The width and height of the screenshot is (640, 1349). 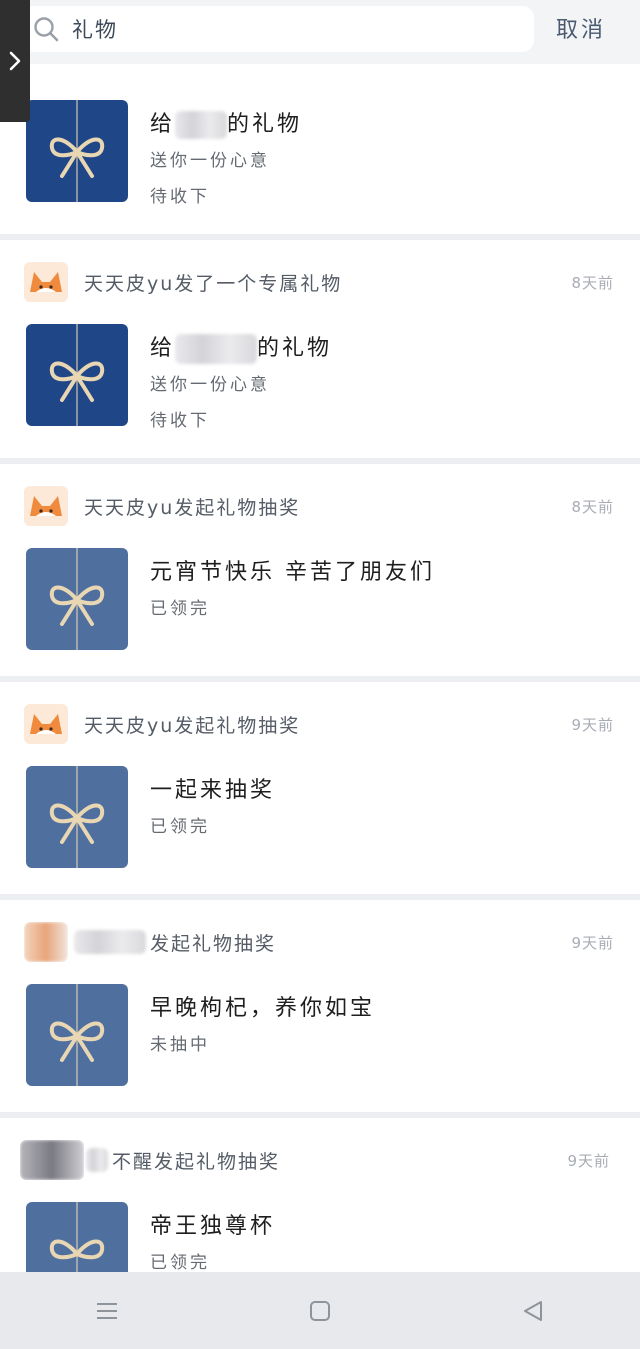 What do you see at coordinates (213, 1226) in the screenshot?
I see `gift-title: 帝王独尊杯` at bounding box center [213, 1226].